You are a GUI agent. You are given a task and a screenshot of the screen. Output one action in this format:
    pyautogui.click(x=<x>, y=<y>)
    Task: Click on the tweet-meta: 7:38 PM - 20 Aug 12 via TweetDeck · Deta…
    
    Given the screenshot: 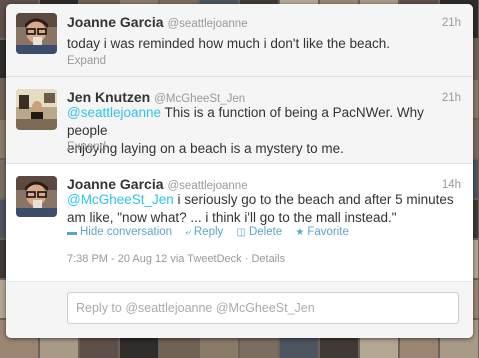 What is the action you would take?
    pyautogui.click(x=176, y=259)
    